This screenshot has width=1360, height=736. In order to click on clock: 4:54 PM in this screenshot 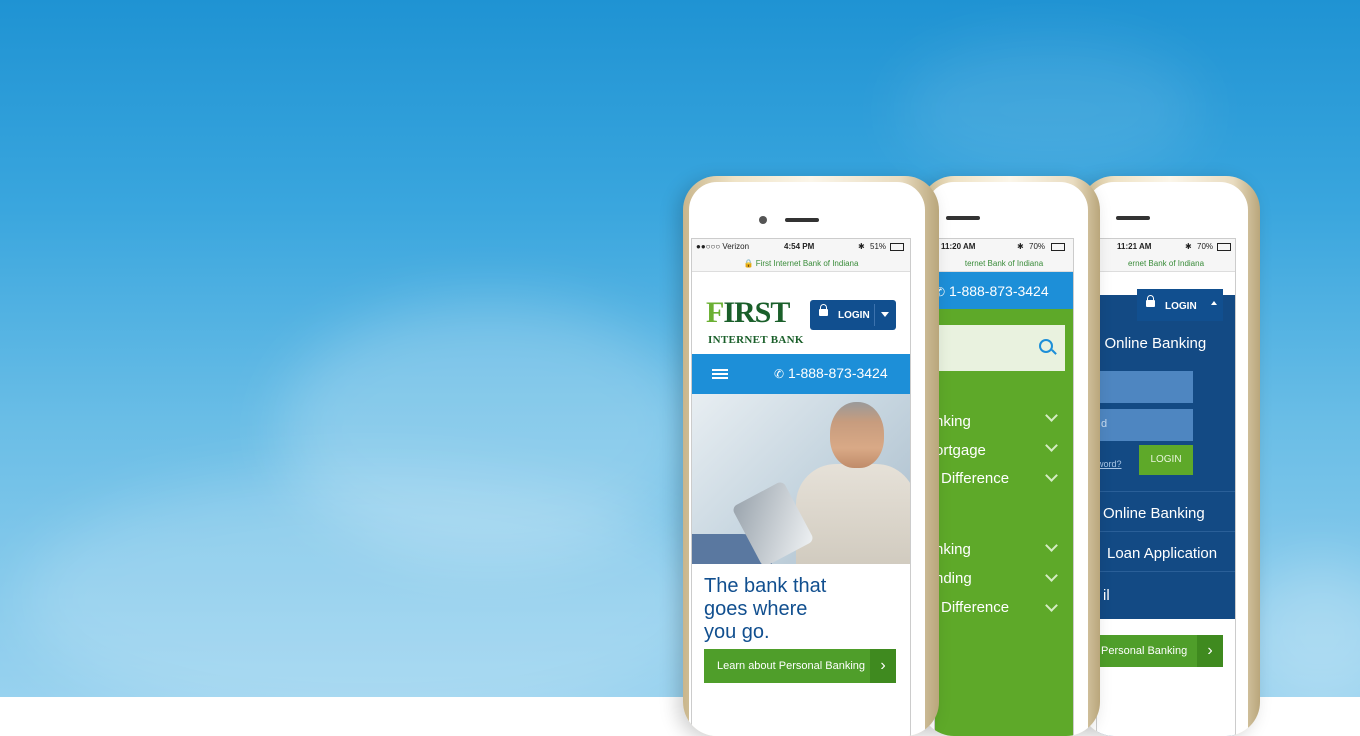, I will do `click(799, 246)`.